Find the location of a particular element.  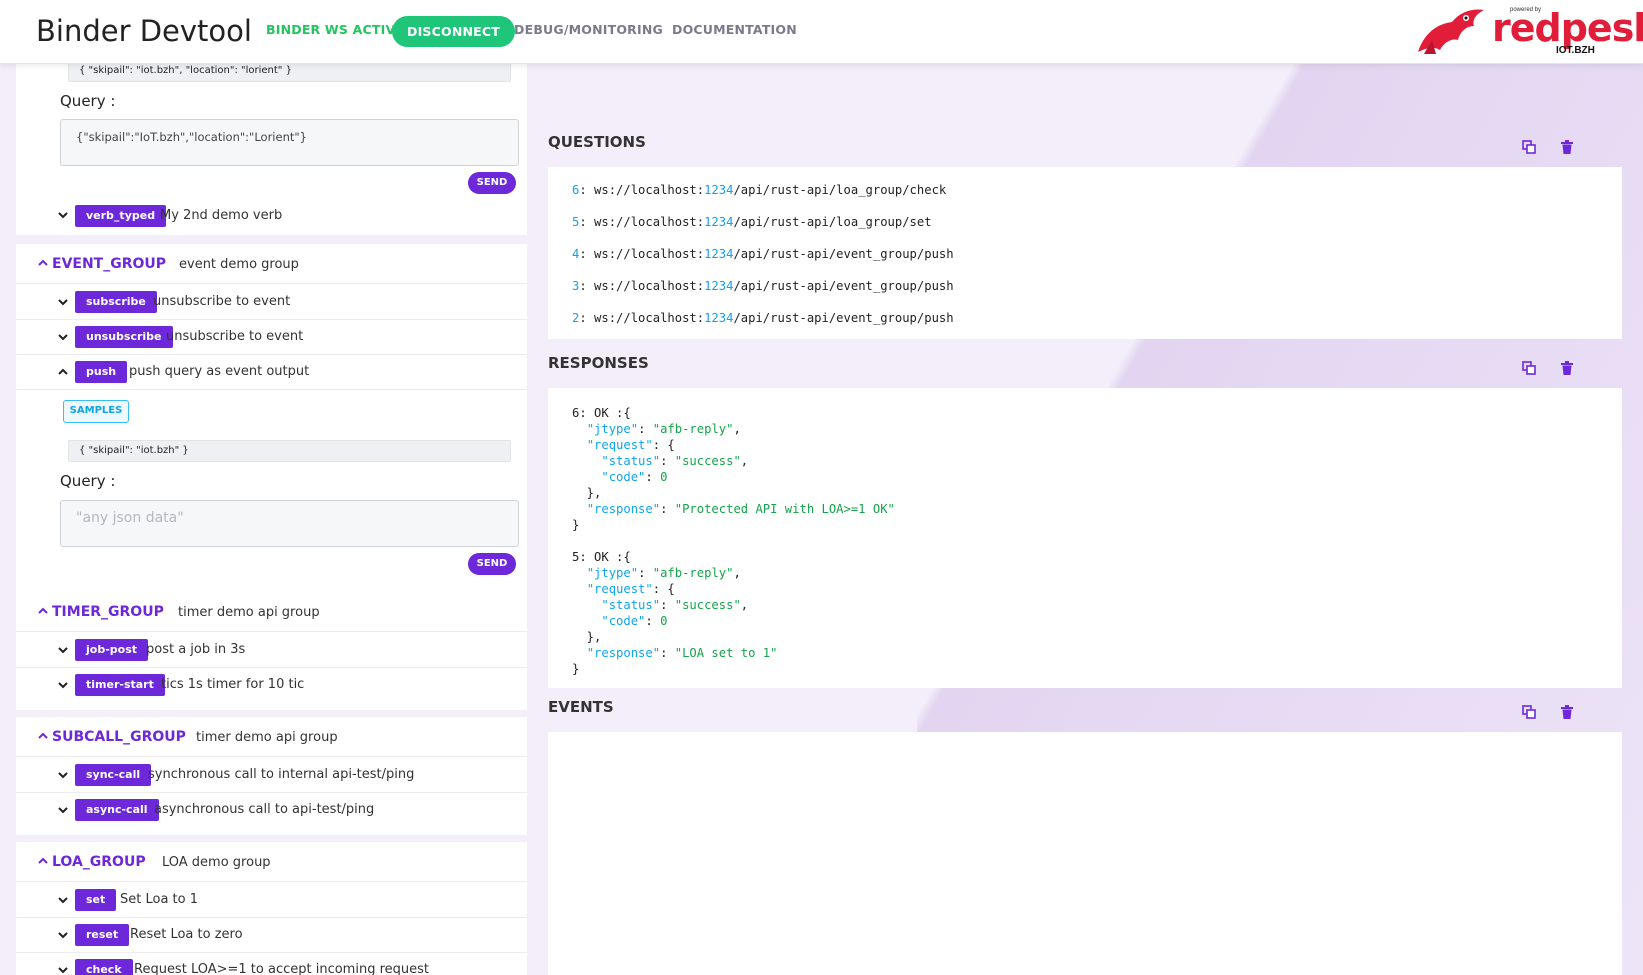

verb-row-job-post: job-post post a job in 3s is located at coordinates (271, 650).